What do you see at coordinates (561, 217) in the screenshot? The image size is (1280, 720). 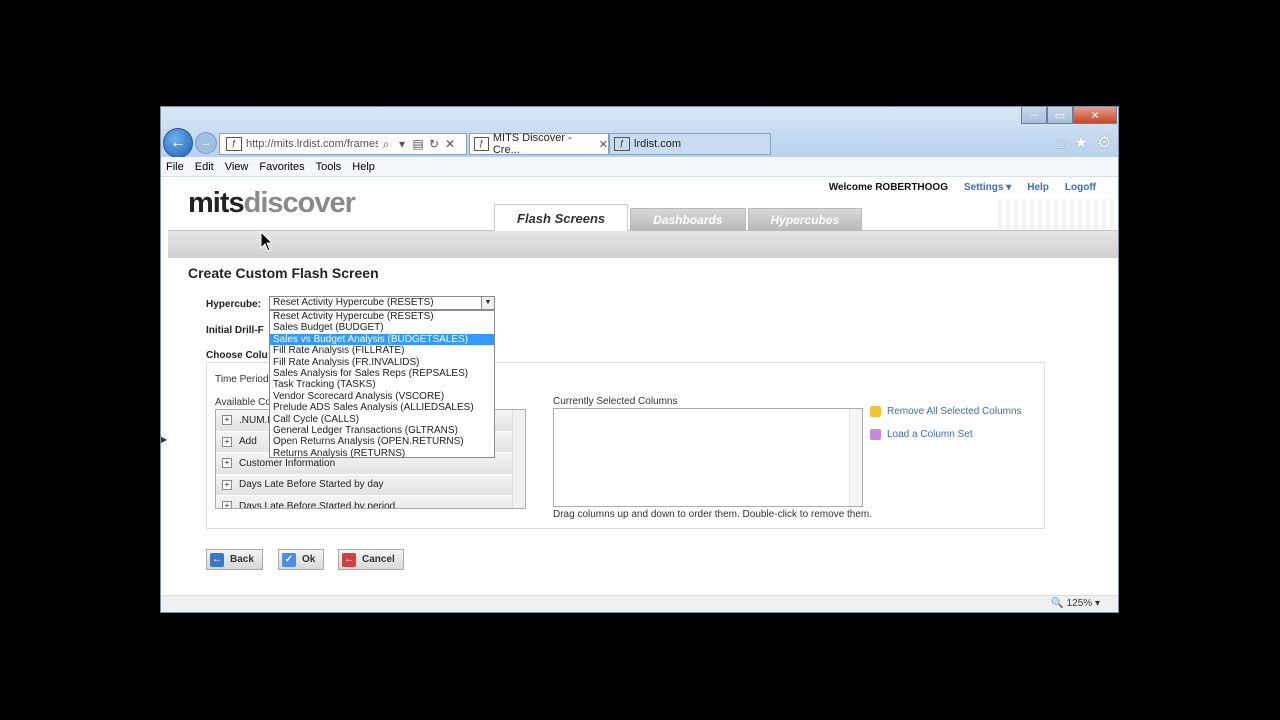 I see `tab-flash-screens: Flash Screens` at bounding box center [561, 217].